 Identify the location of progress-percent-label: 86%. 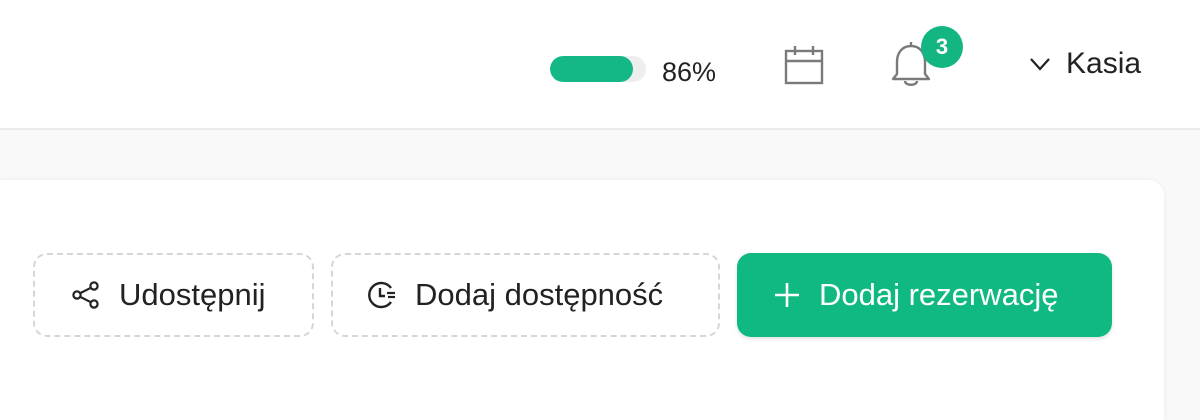
(689, 72).